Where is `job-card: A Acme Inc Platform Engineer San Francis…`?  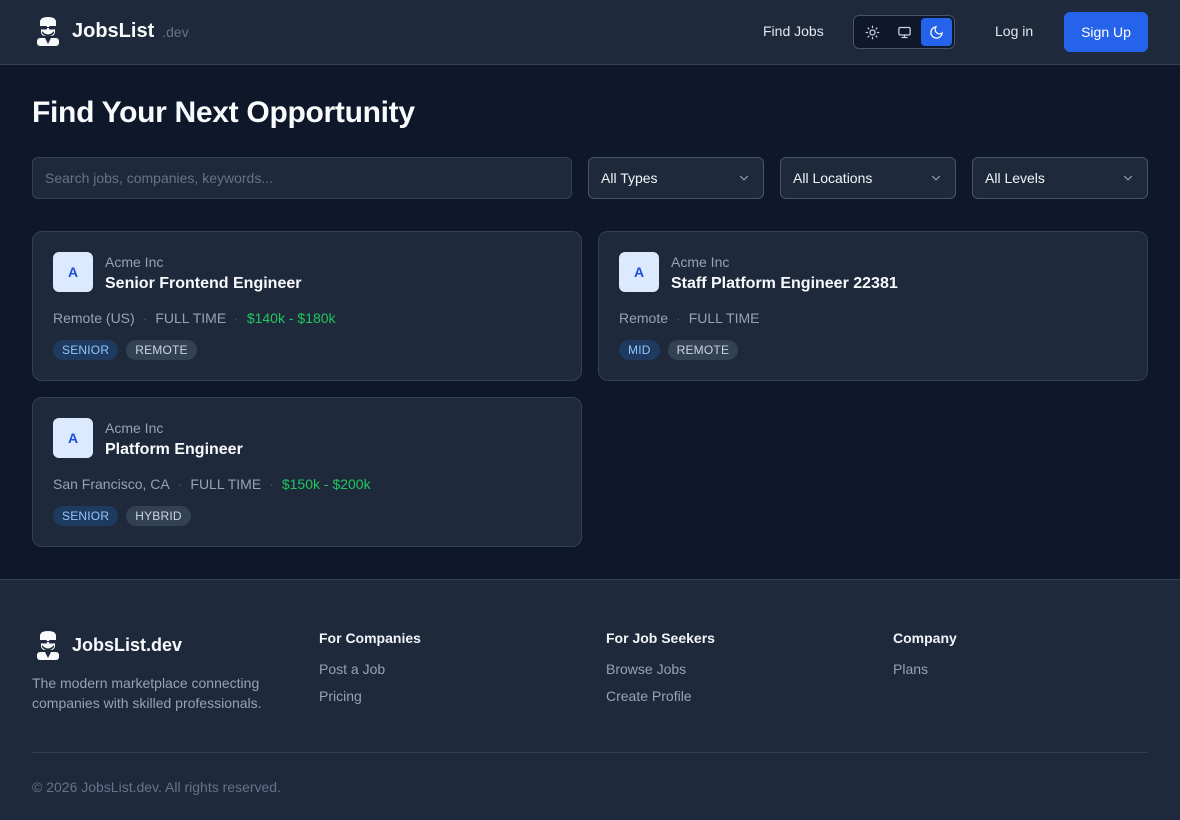
job-card: A Acme Inc Platform Engineer San Francis… is located at coordinates (307, 472).